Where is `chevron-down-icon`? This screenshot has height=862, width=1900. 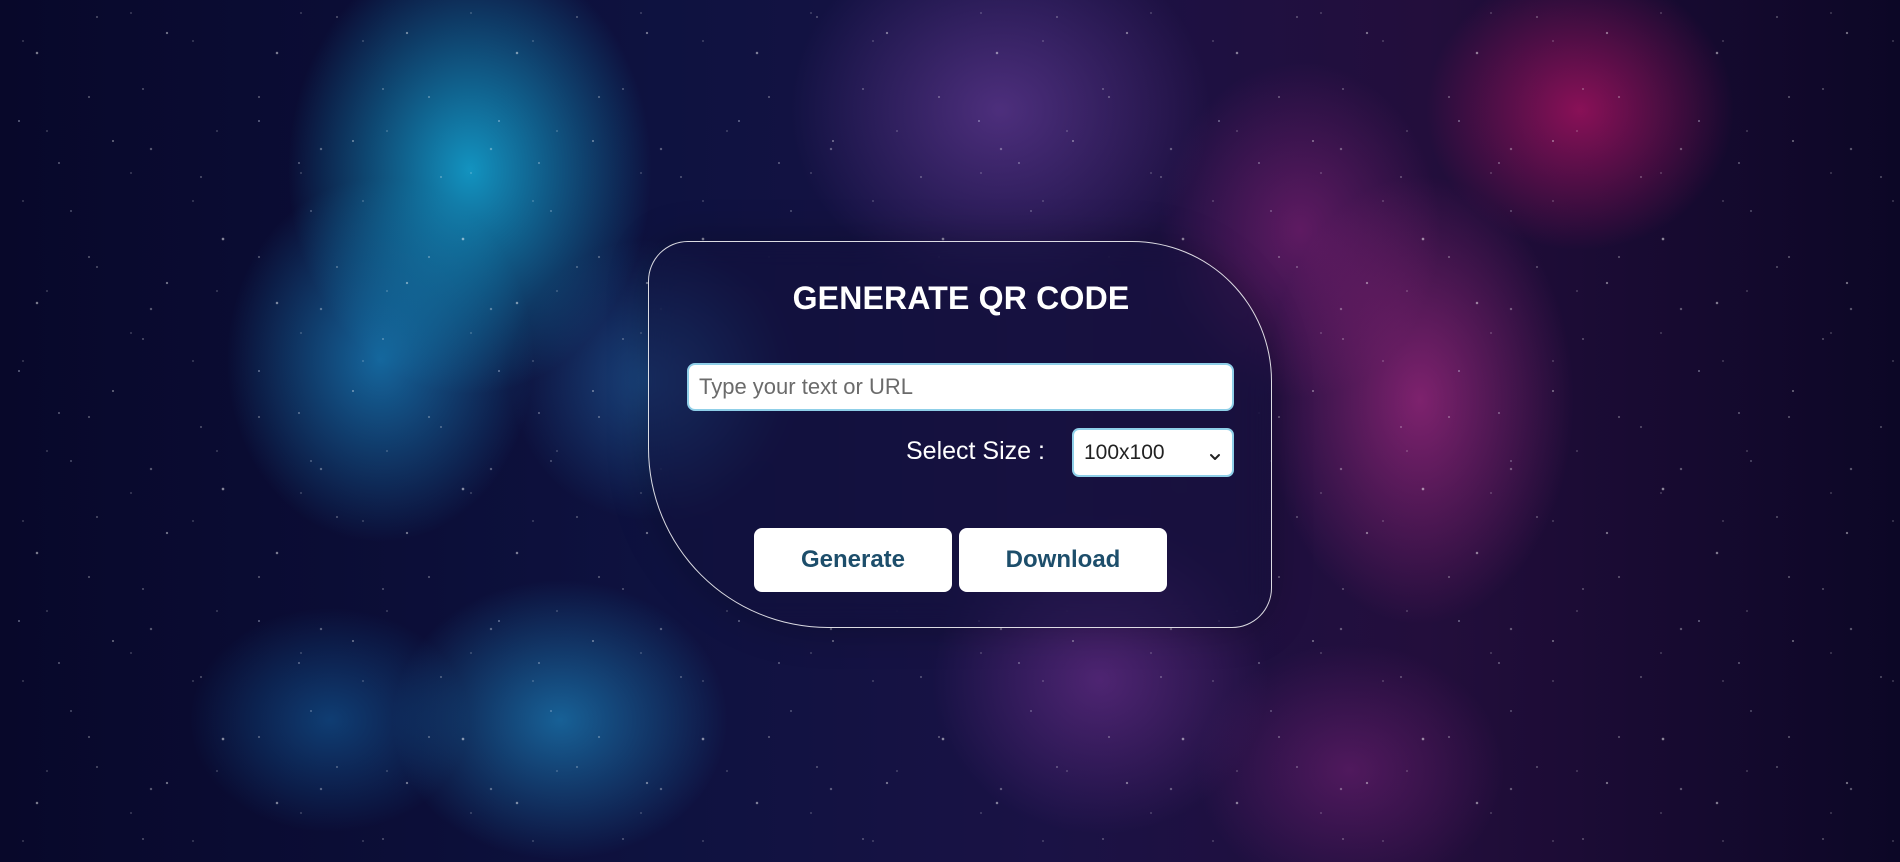 chevron-down-icon is located at coordinates (1215, 453).